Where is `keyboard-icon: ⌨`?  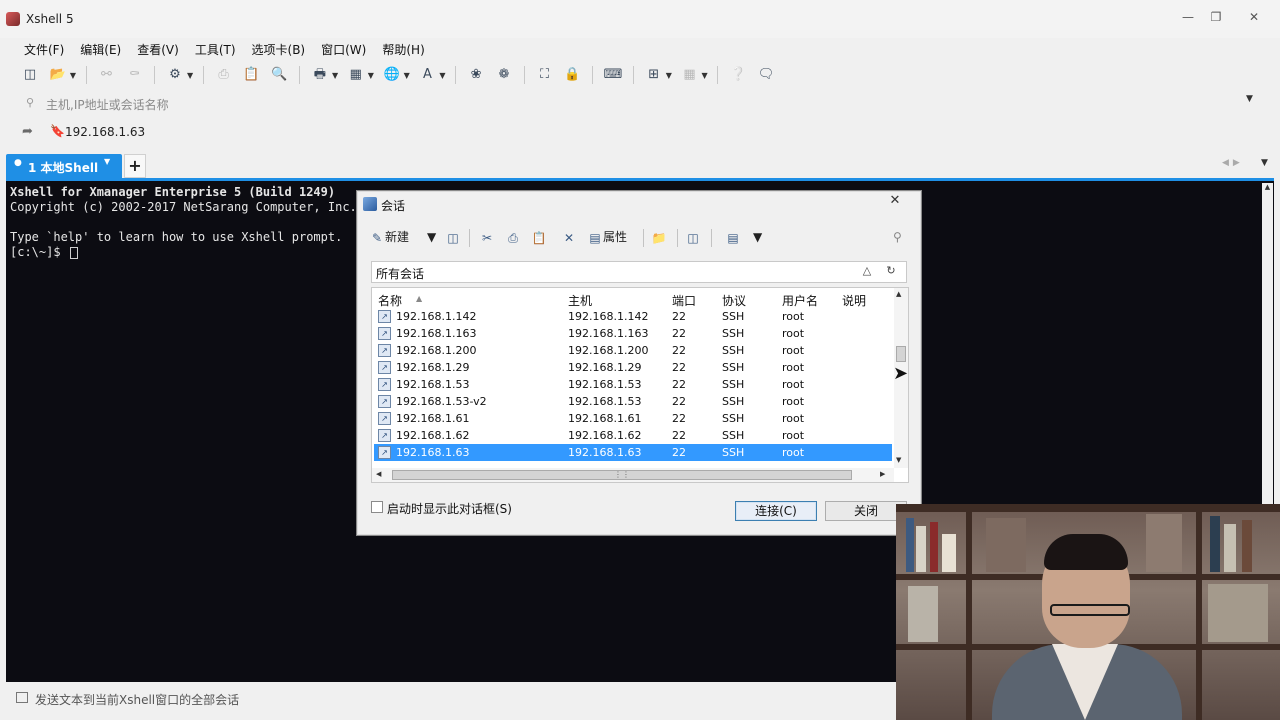
keyboard-icon: ⌨ is located at coordinates (613, 75).